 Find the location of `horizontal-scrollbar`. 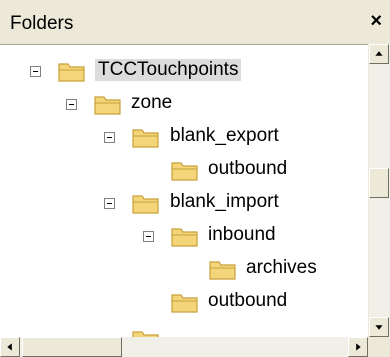

horizontal-scrollbar is located at coordinates (184, 347).